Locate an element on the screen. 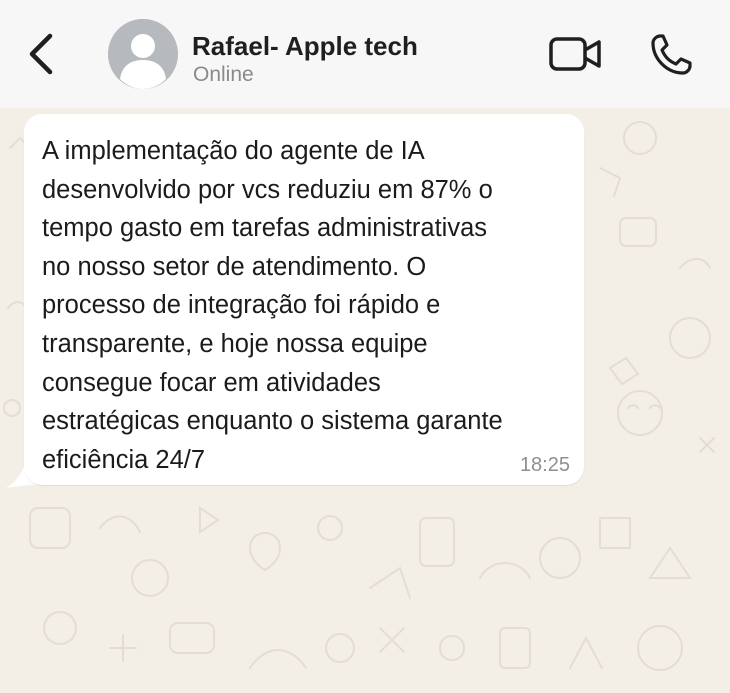 The width and height of the screenshot is (730, 693). phone-icon is located at coordinates (671, 54).